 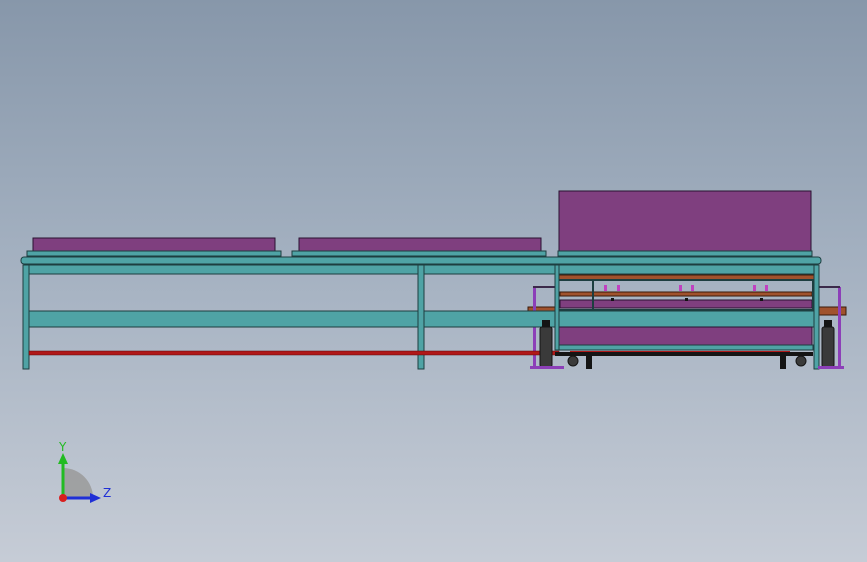 What do you see at coordinates (573, 361) in the screenshot?
I see `caster-left` at bounding box center [573, 361].